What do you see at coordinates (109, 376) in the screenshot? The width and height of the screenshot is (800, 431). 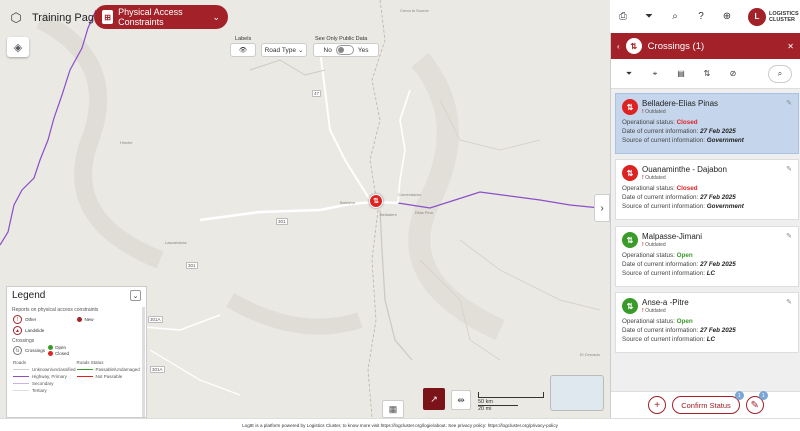 I see `legend-item: Not Passable` at bounding box center [109, 376].